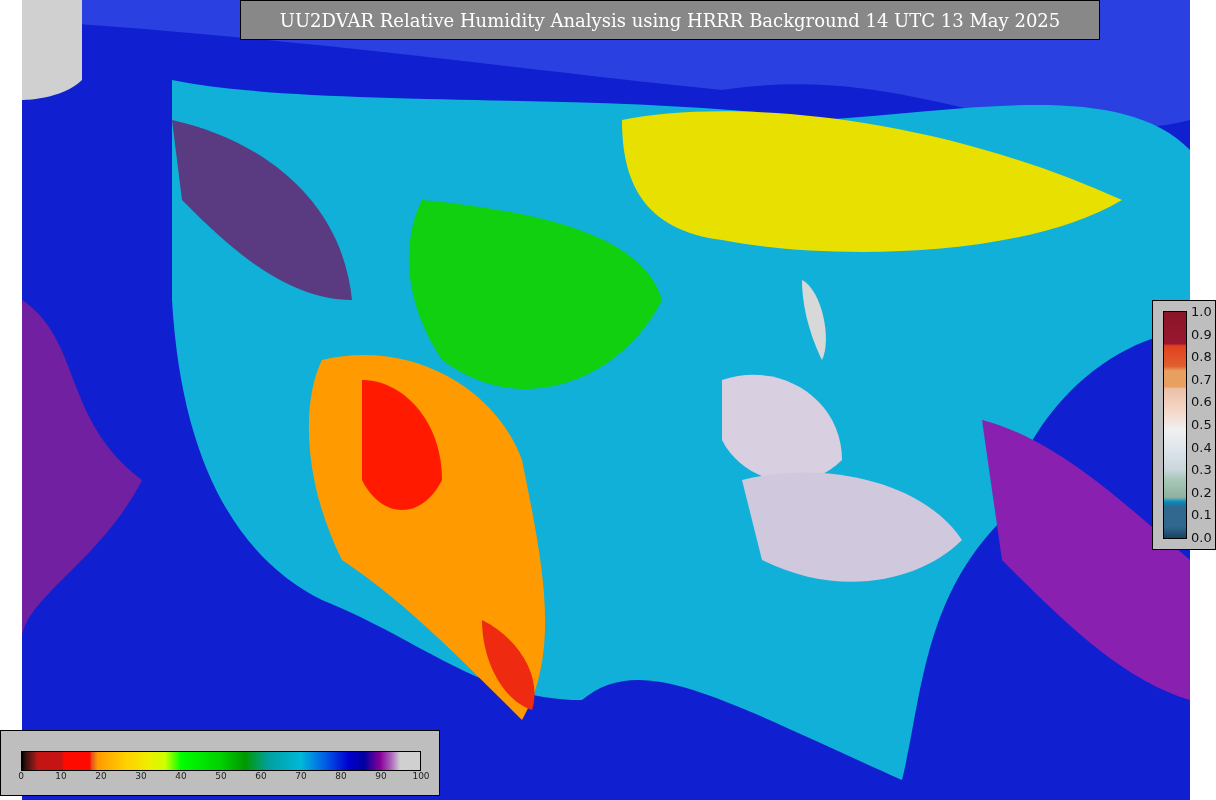 Image resolution: width=1216 pixels, height=800 pixels. I want to click on tick-label: 0.0, so click(1201, 537).